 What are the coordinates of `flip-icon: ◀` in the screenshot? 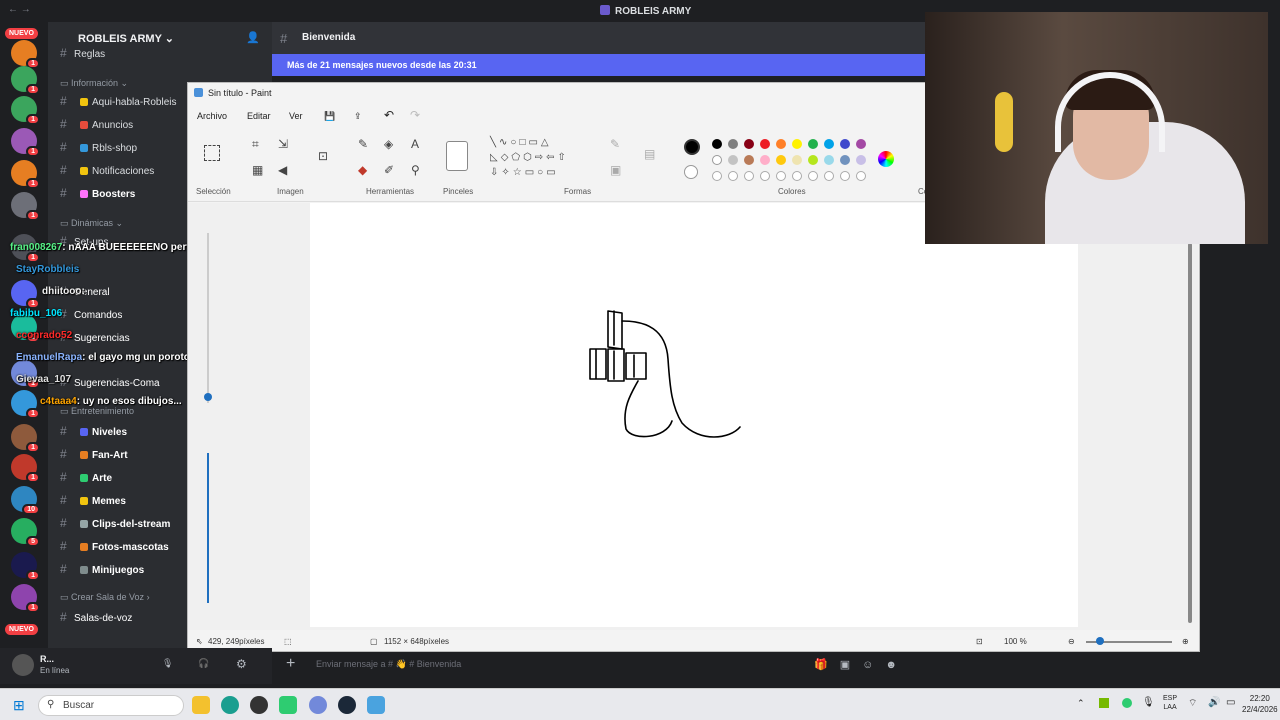 It's located at (282, 170).